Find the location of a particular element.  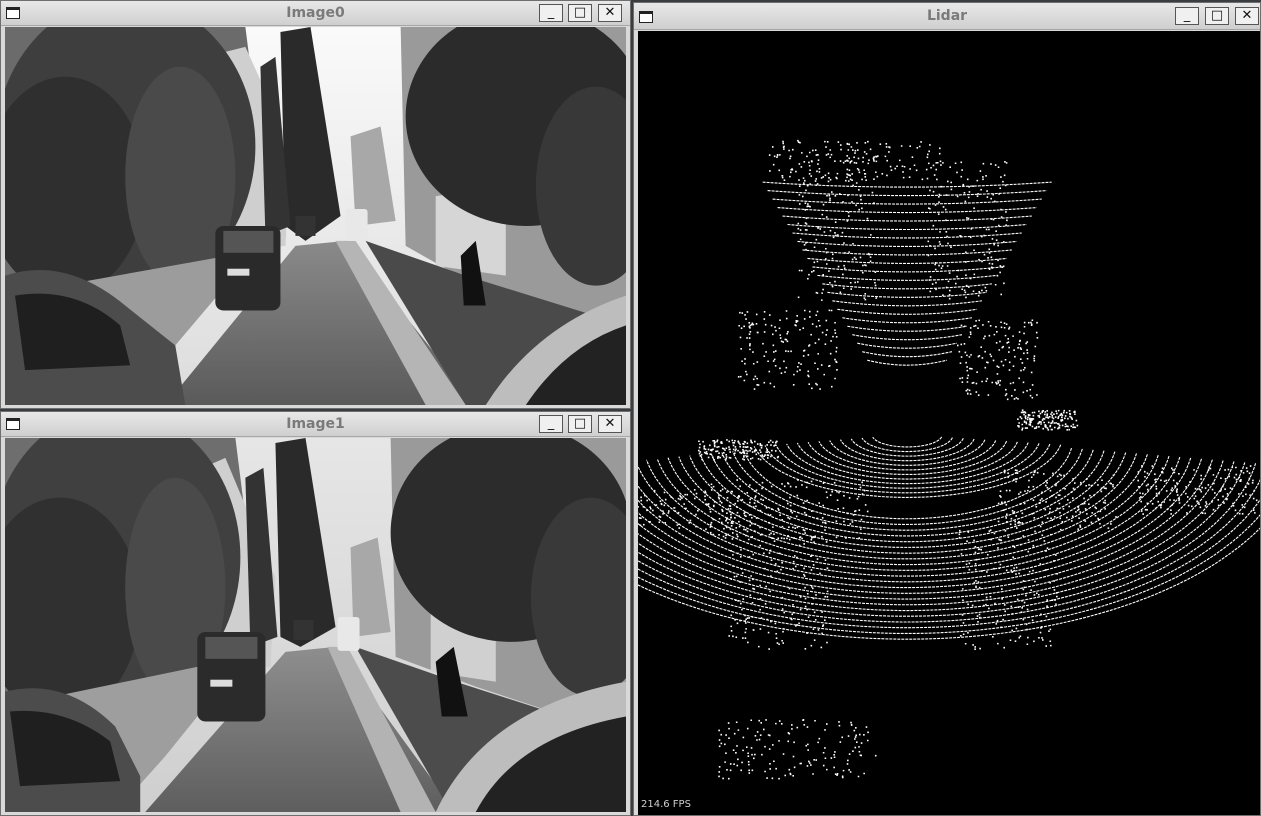

image0-title: Image0 is located at coordinates (315, 13).